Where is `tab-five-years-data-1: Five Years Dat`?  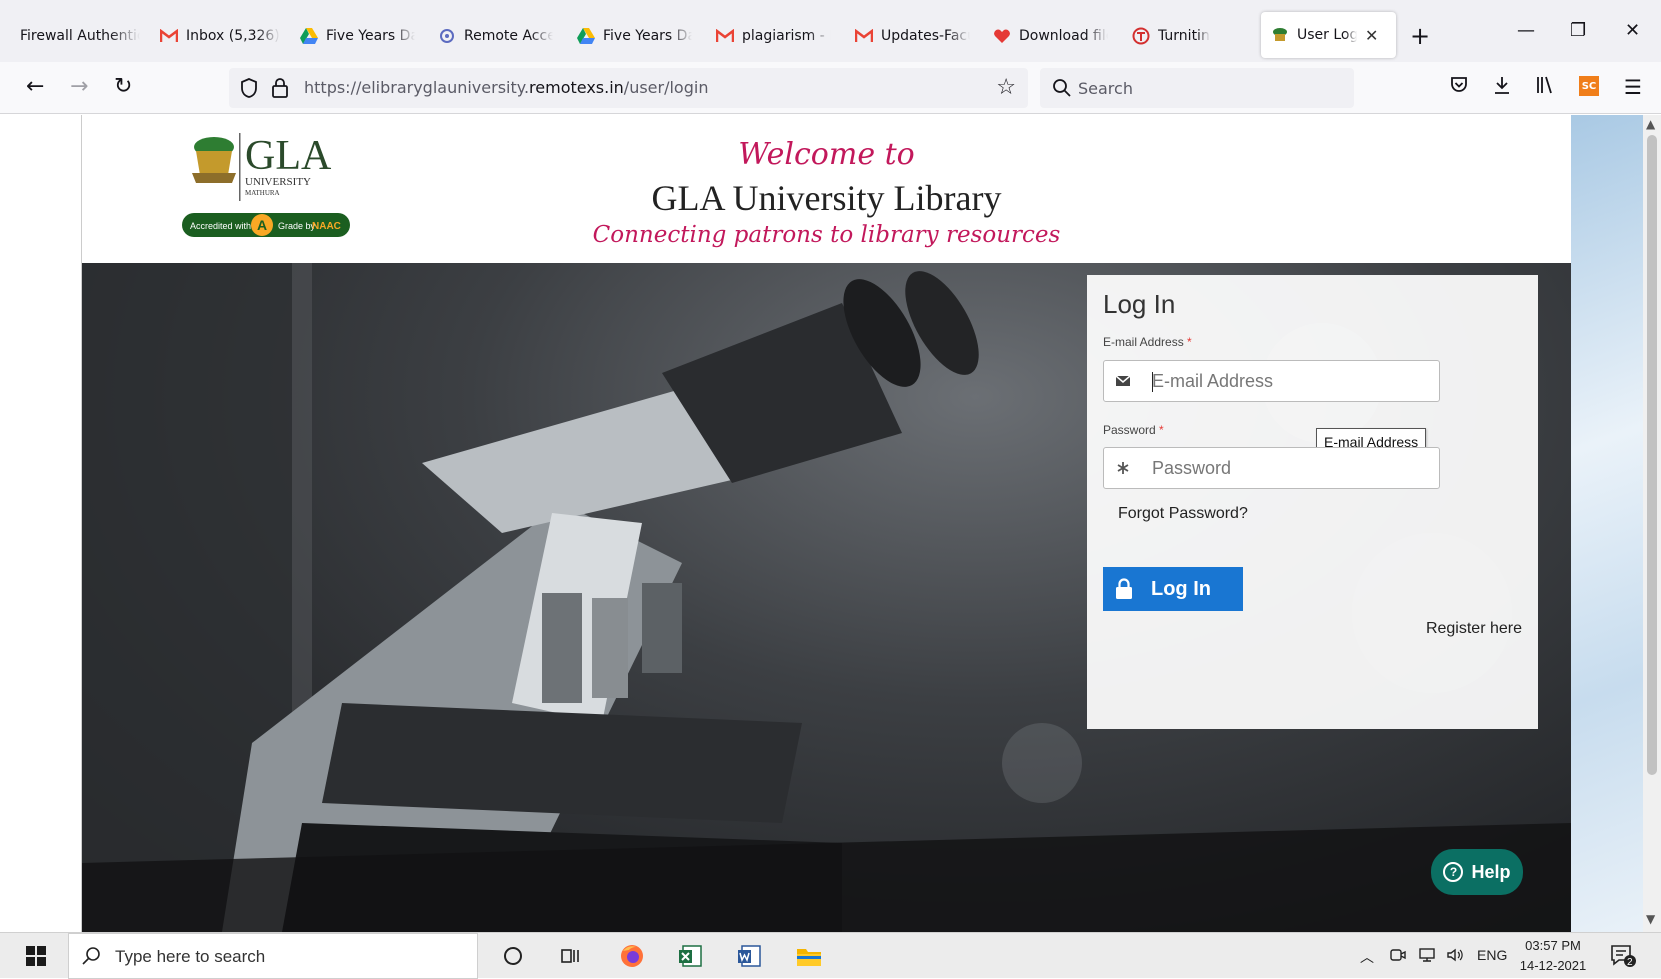 tab-five-years-data-1: Five Years Dat is located at coordinates (357, 36).